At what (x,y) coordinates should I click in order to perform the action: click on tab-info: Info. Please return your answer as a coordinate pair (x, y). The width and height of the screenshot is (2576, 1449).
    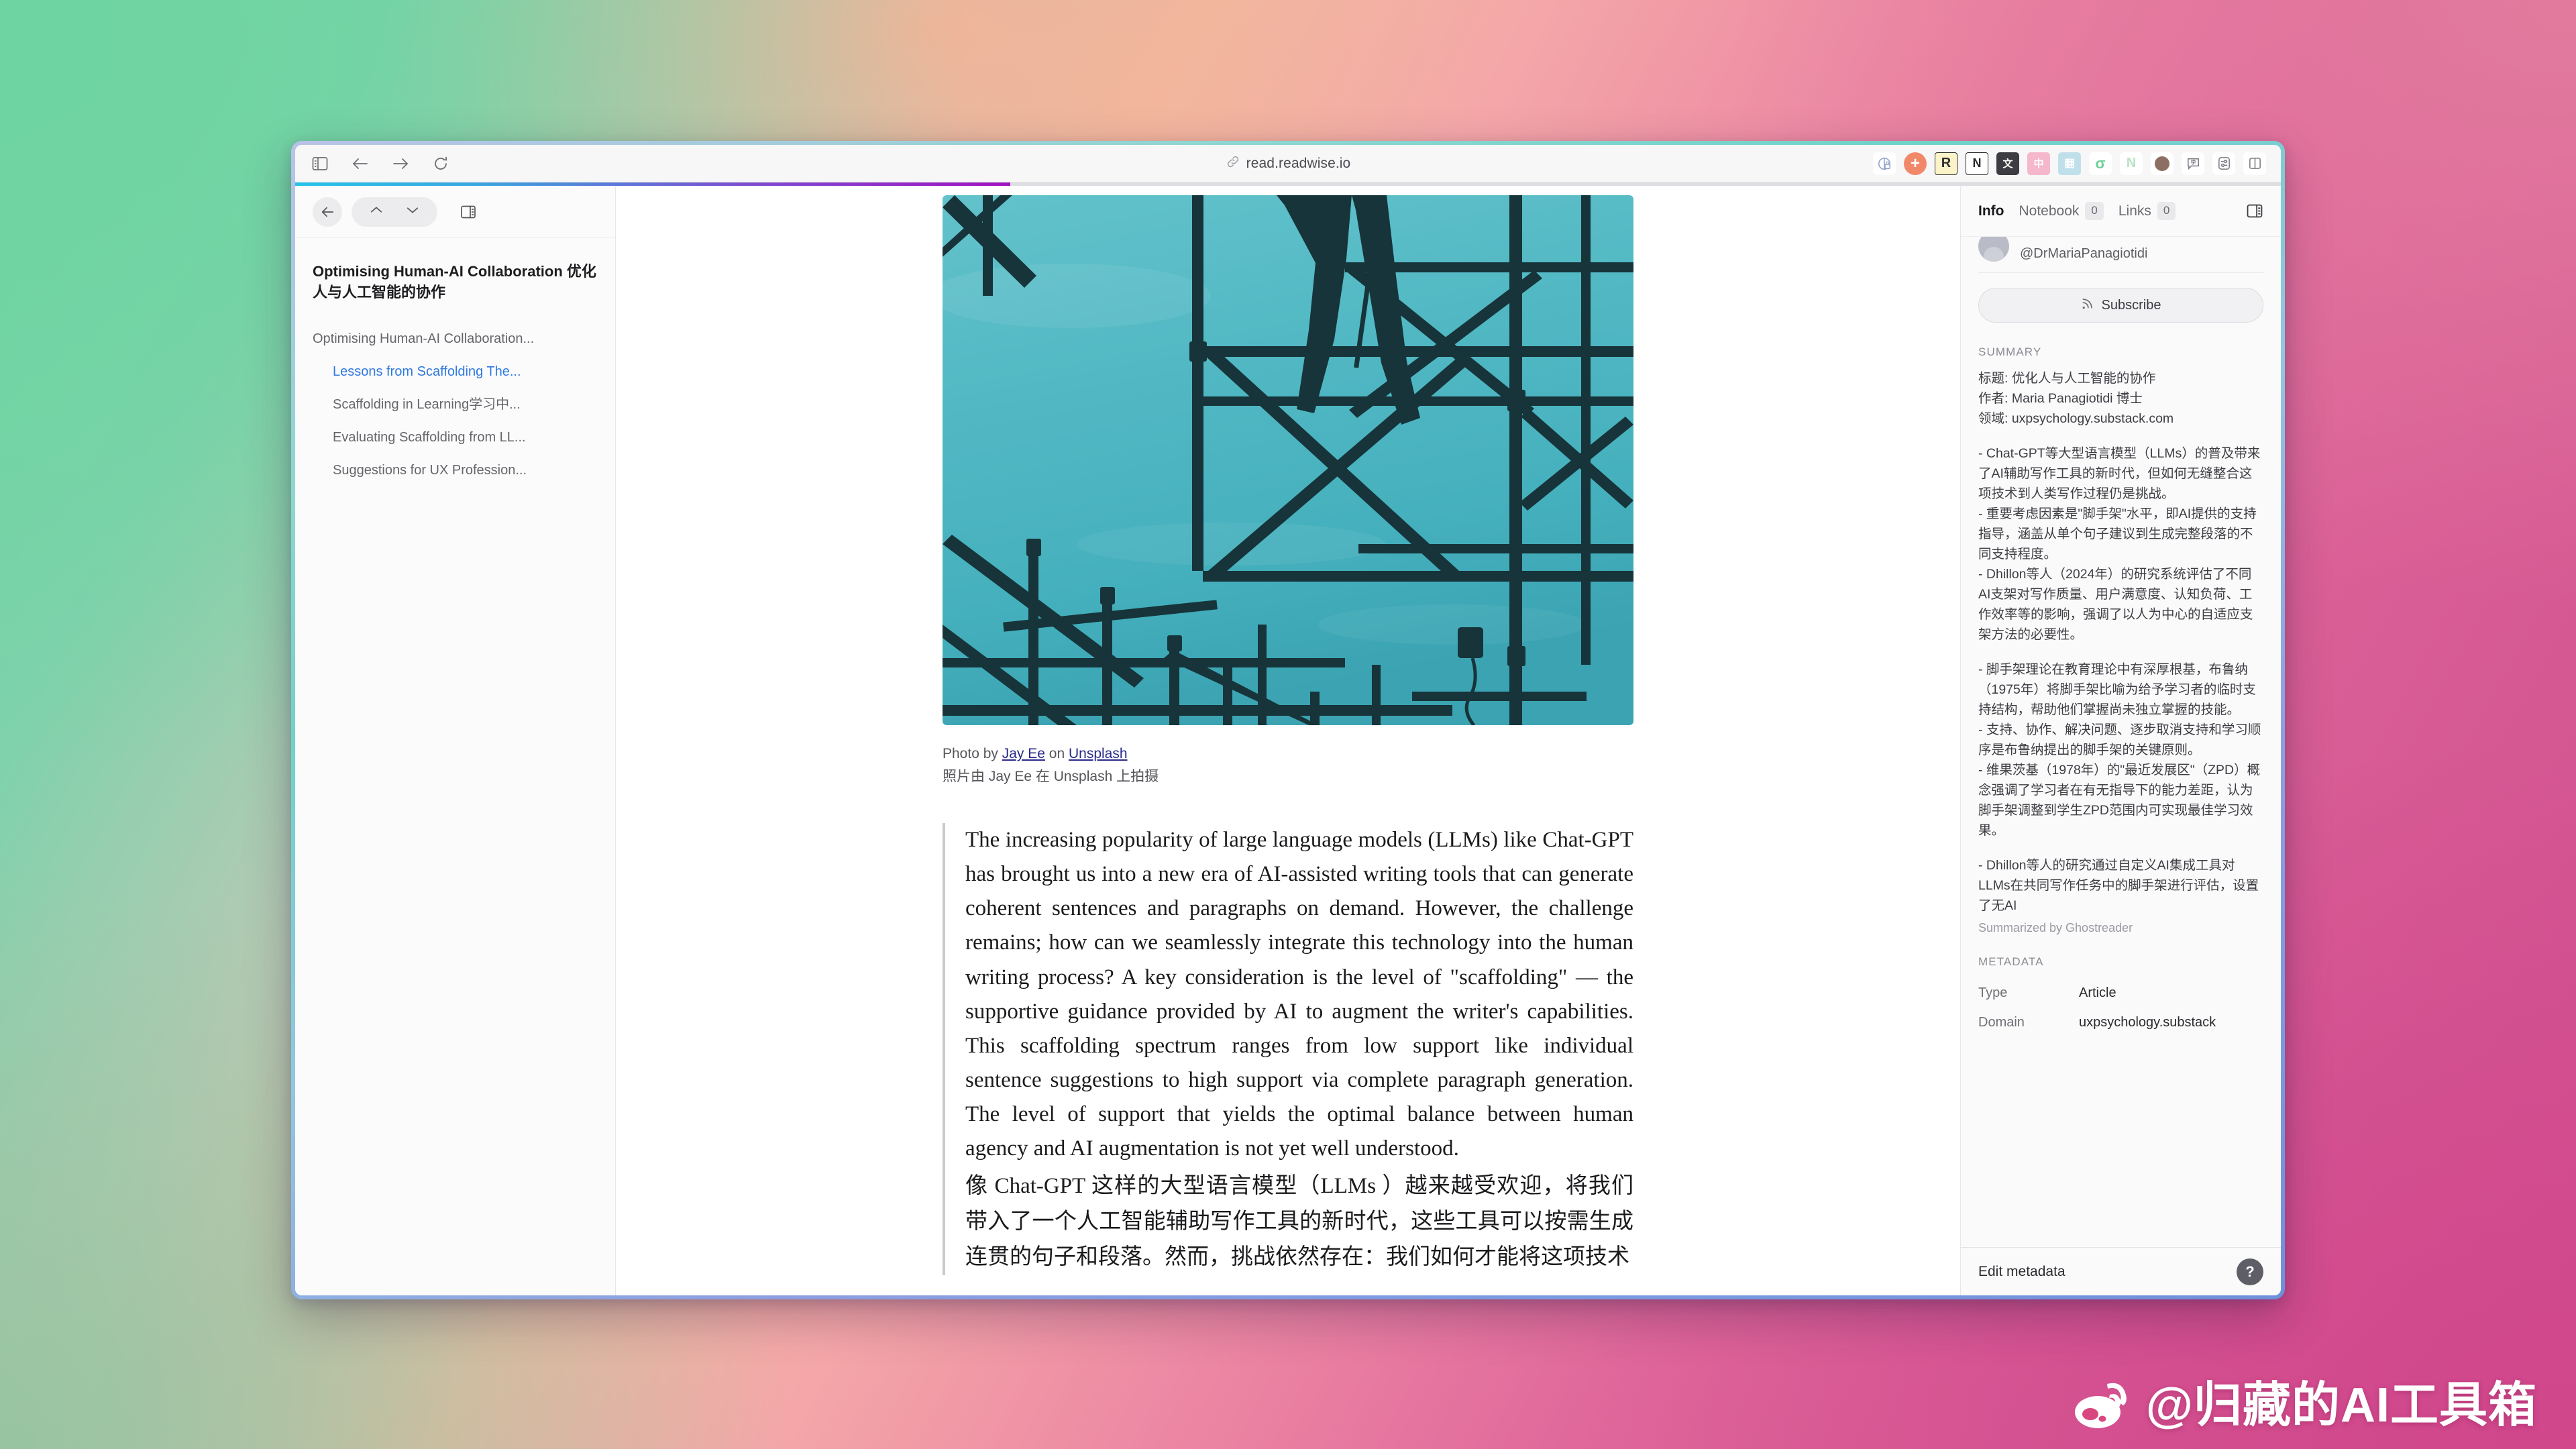
    Looking at the image, I should click on (1991, 211).